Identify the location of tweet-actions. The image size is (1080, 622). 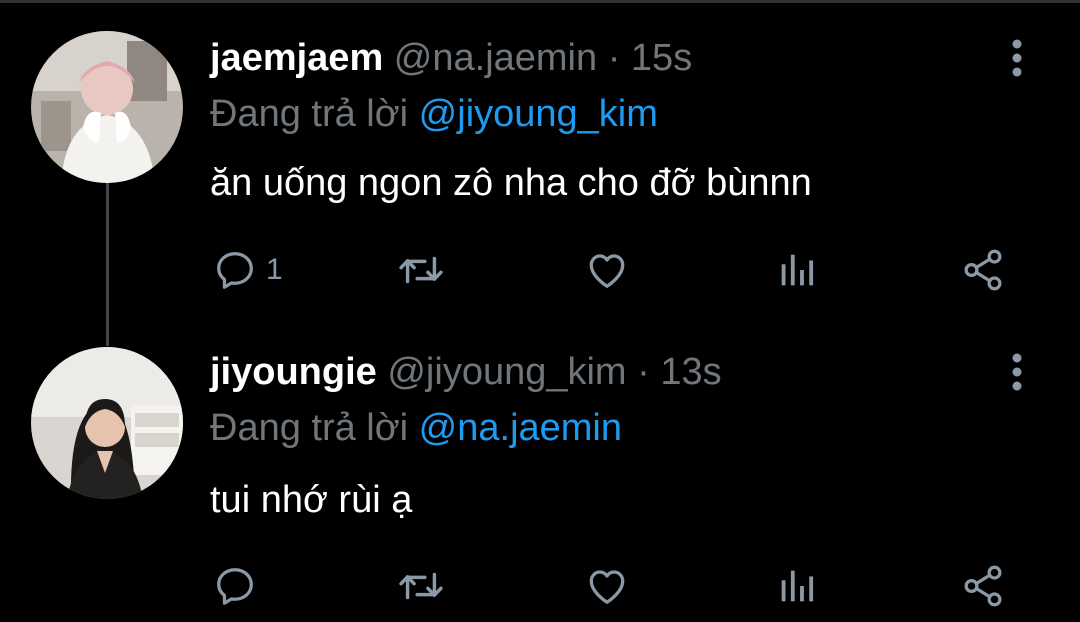
(540, 586).